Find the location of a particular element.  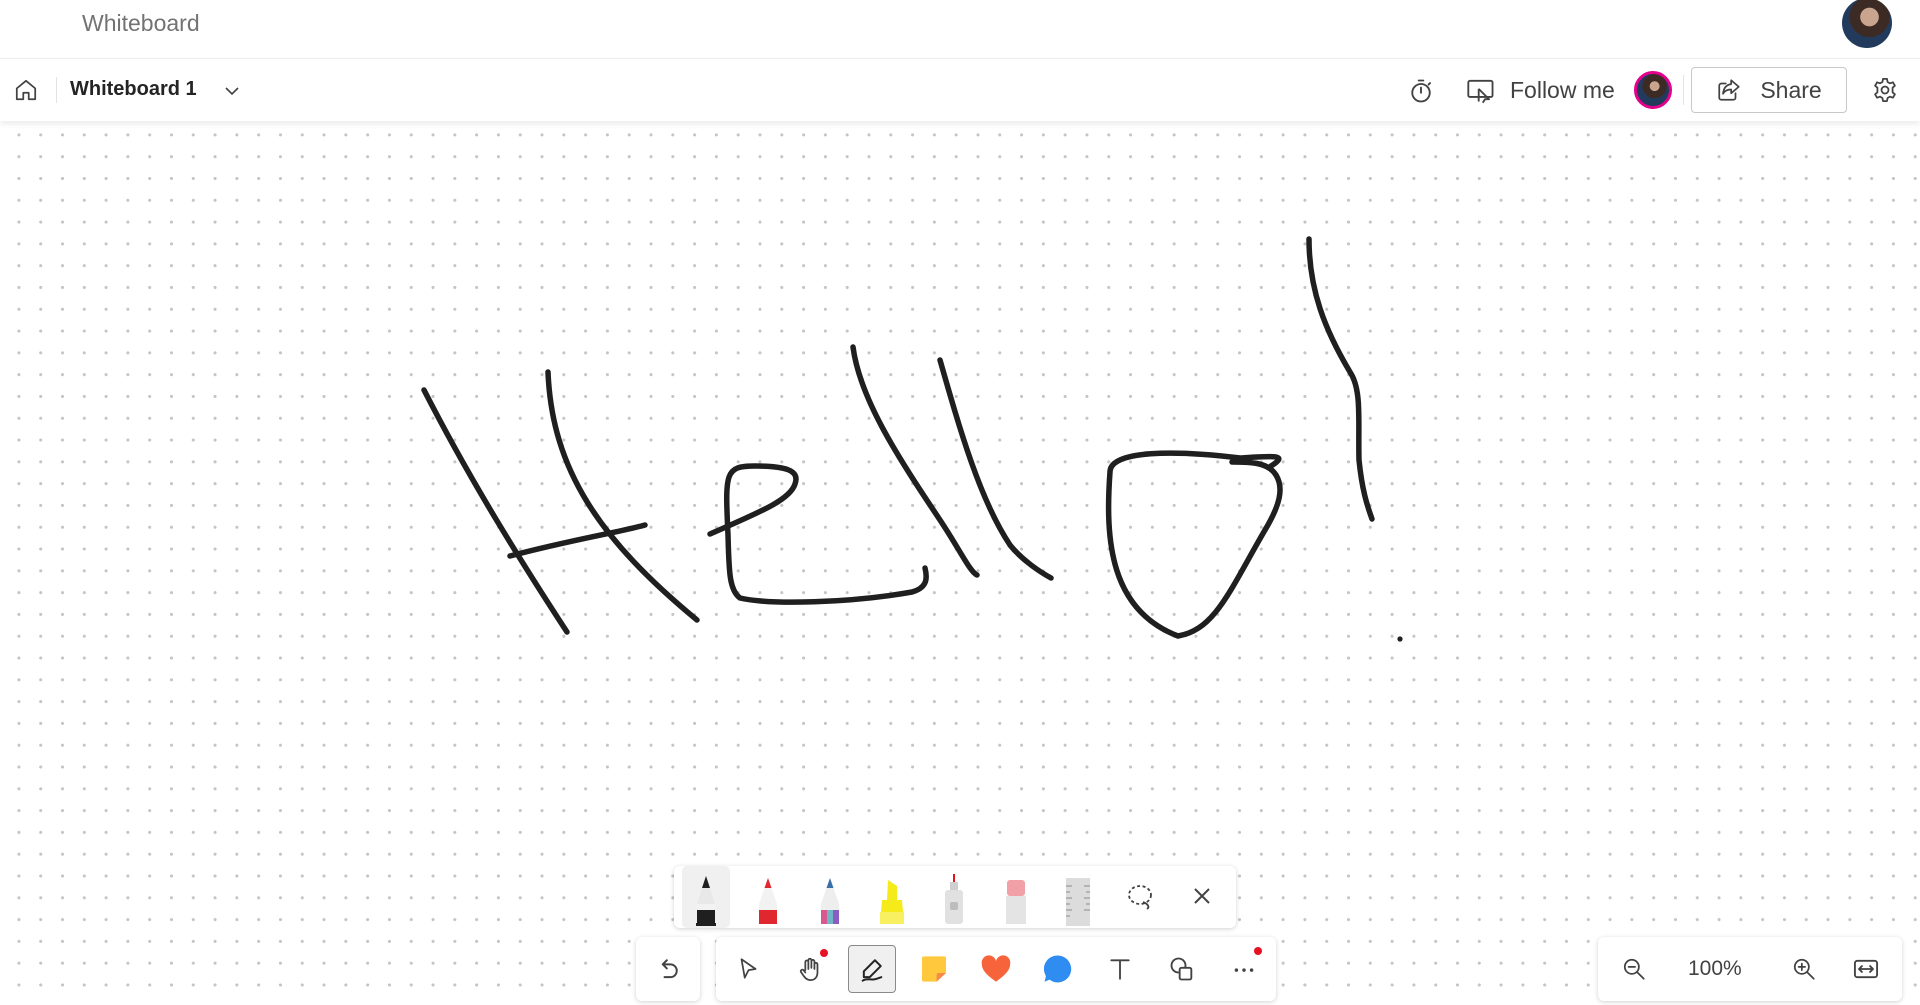

zoom-bar: 100% is located at coordinates (1750, 969).